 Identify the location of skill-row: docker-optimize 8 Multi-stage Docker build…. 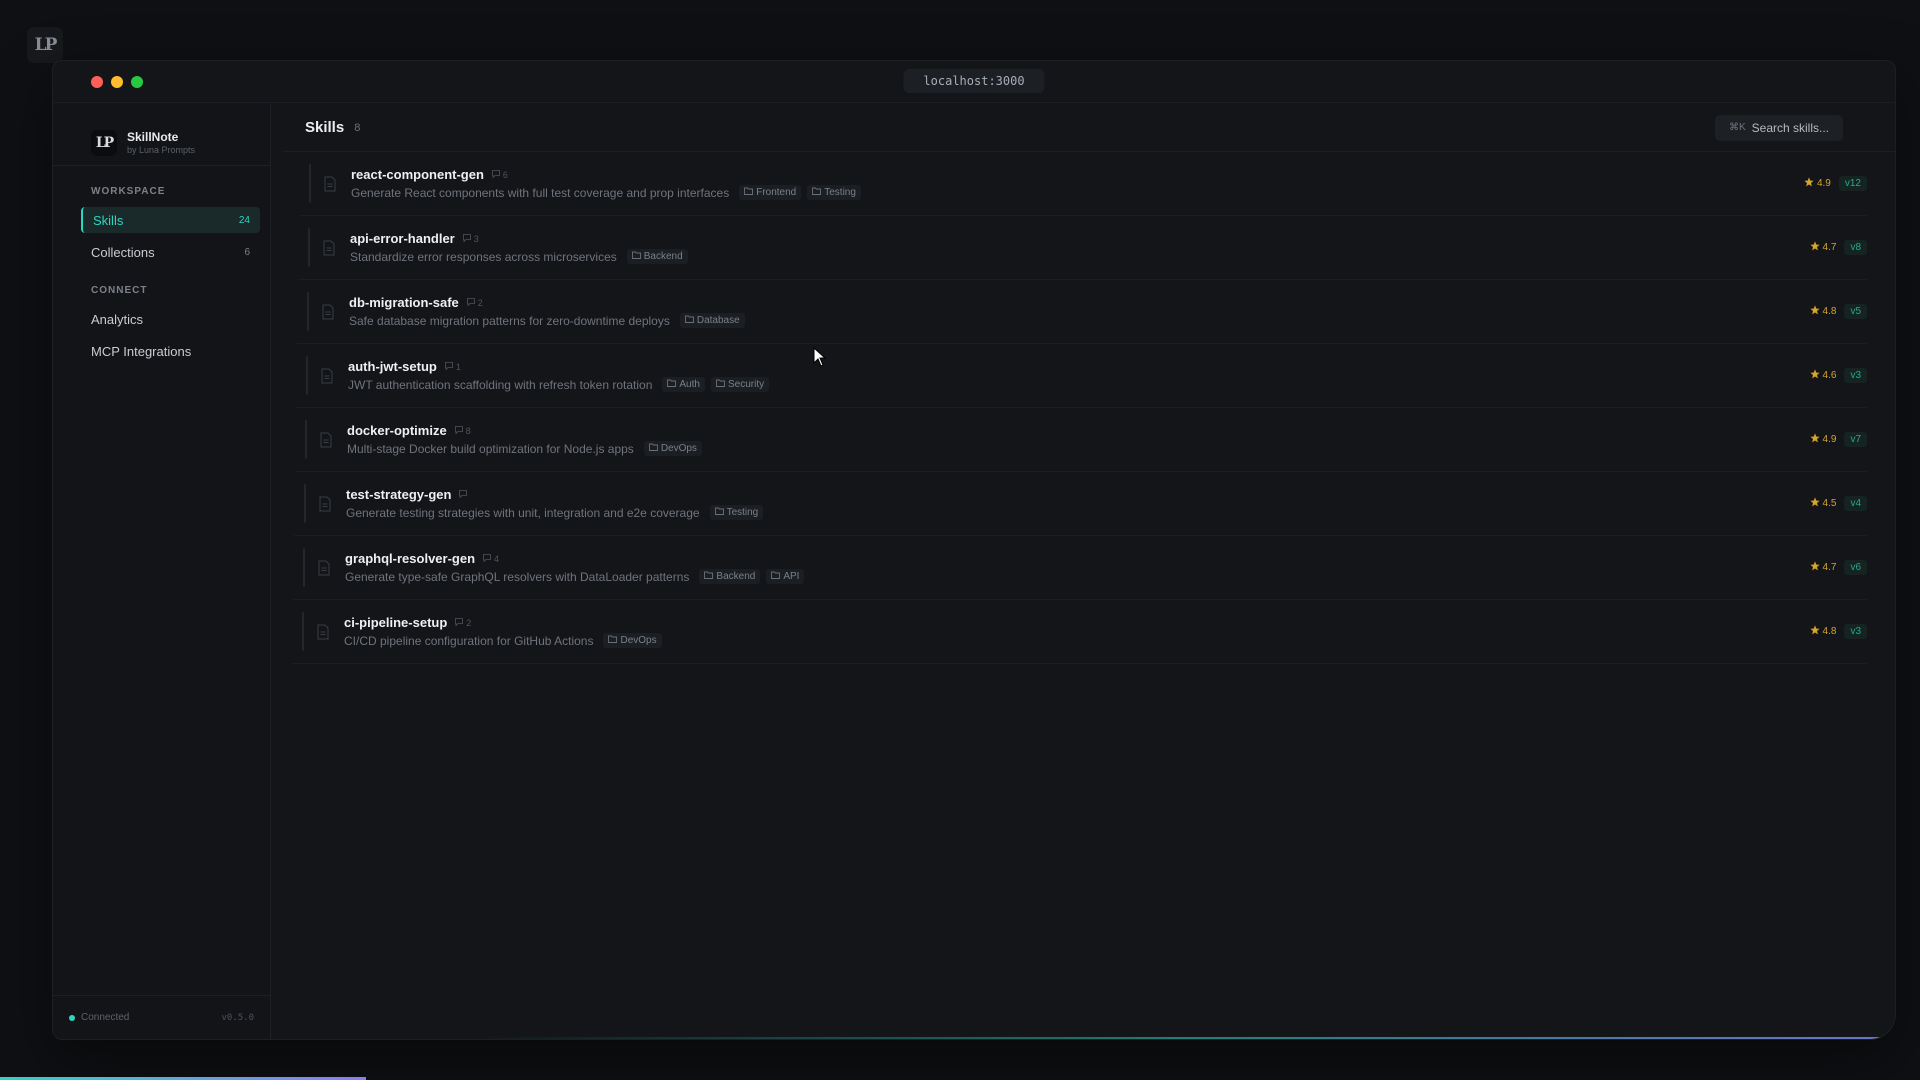
(1081, 440).